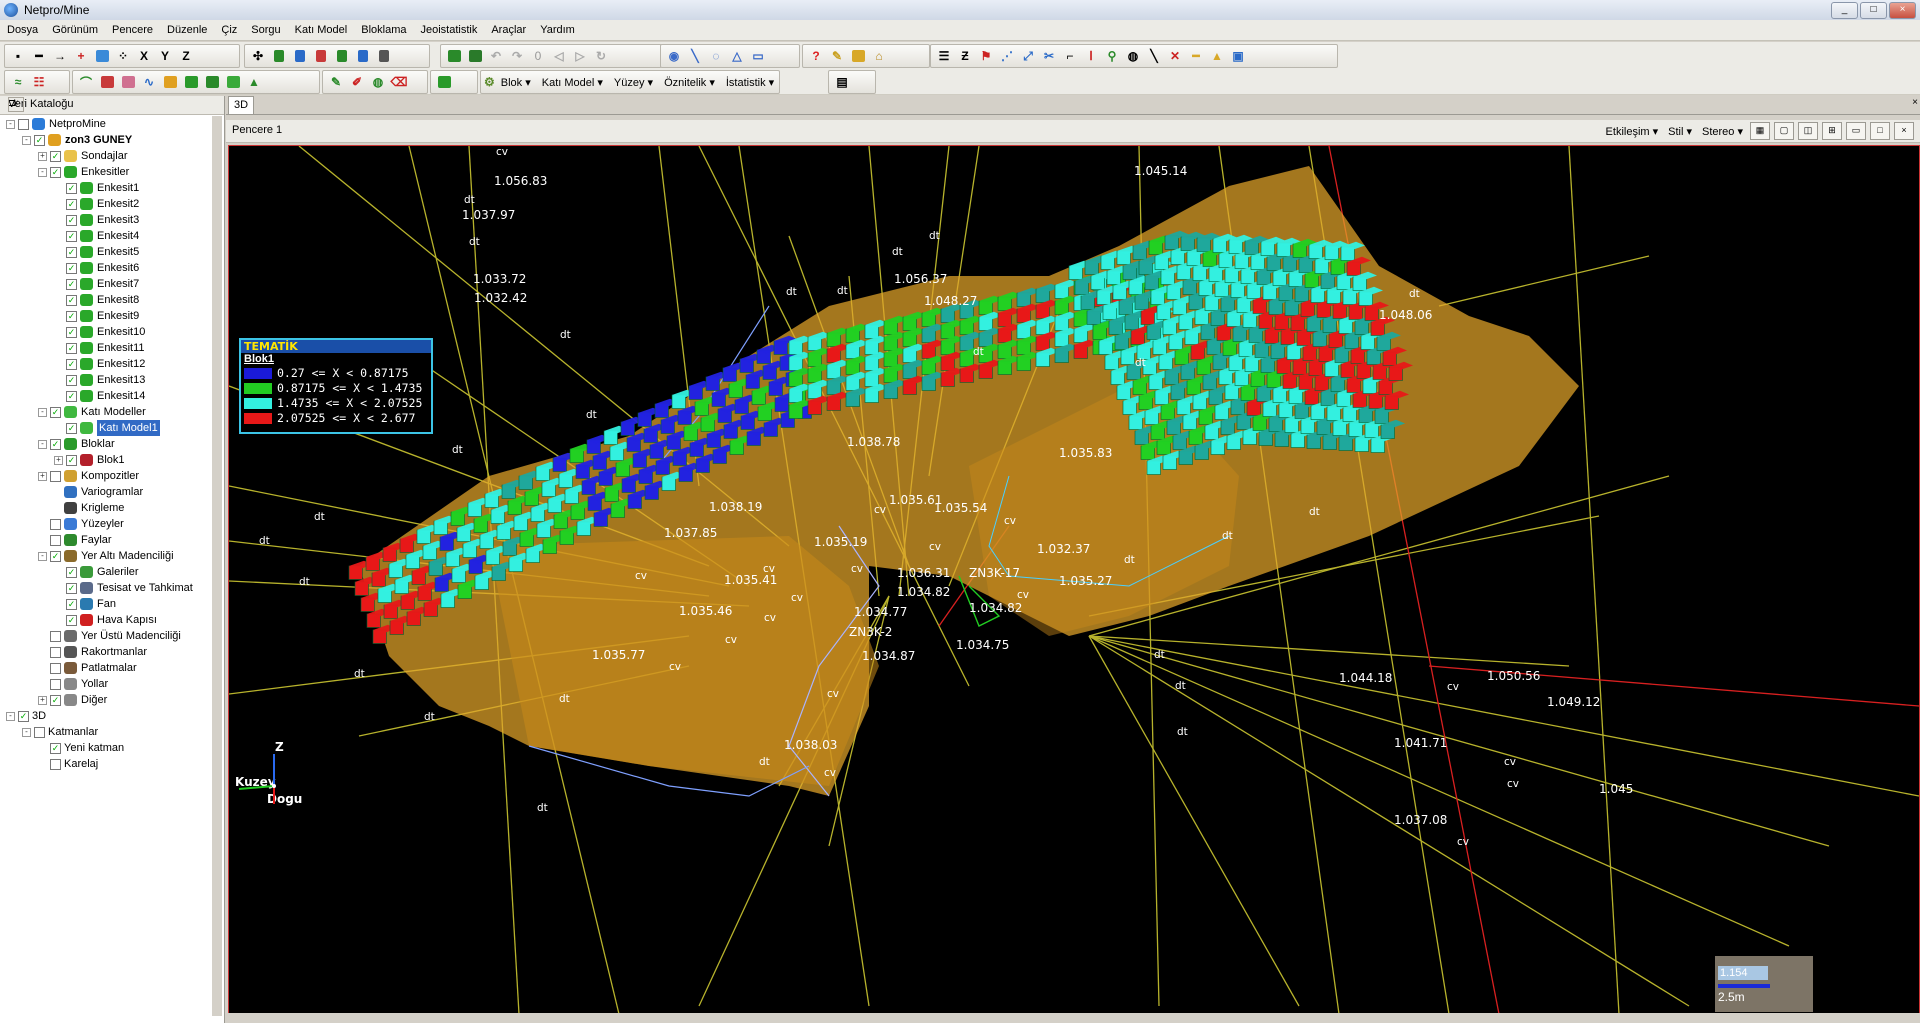 Image resolution: width=1920 pixels, height=1023 pixels. Describe the element at coordinates (111, 140) in the screenshot. I see `tree-item: - ✓ zon3 GUNEY` at that location.